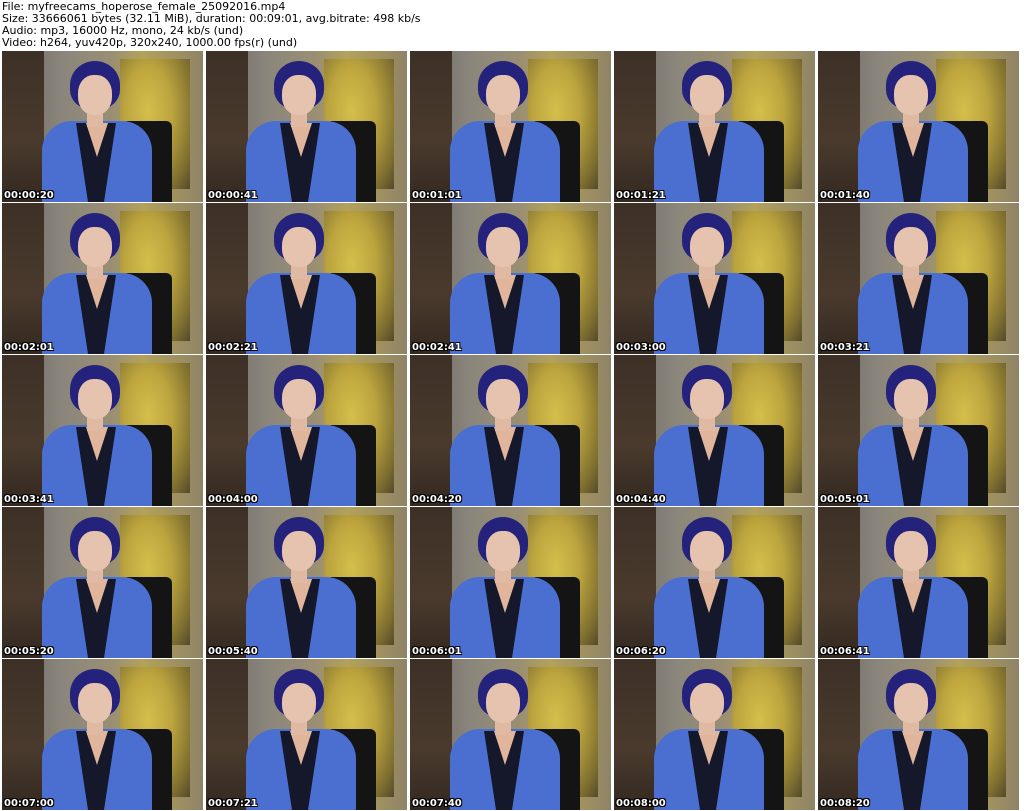  I want to click on thumbnail-timestamp: 00:05:40, so click(233, 651).